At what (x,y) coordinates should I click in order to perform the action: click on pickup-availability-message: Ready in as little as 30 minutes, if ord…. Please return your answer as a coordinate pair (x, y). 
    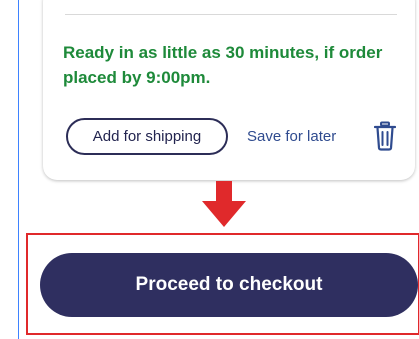
    Looking at the image, I should click on (223, 65).